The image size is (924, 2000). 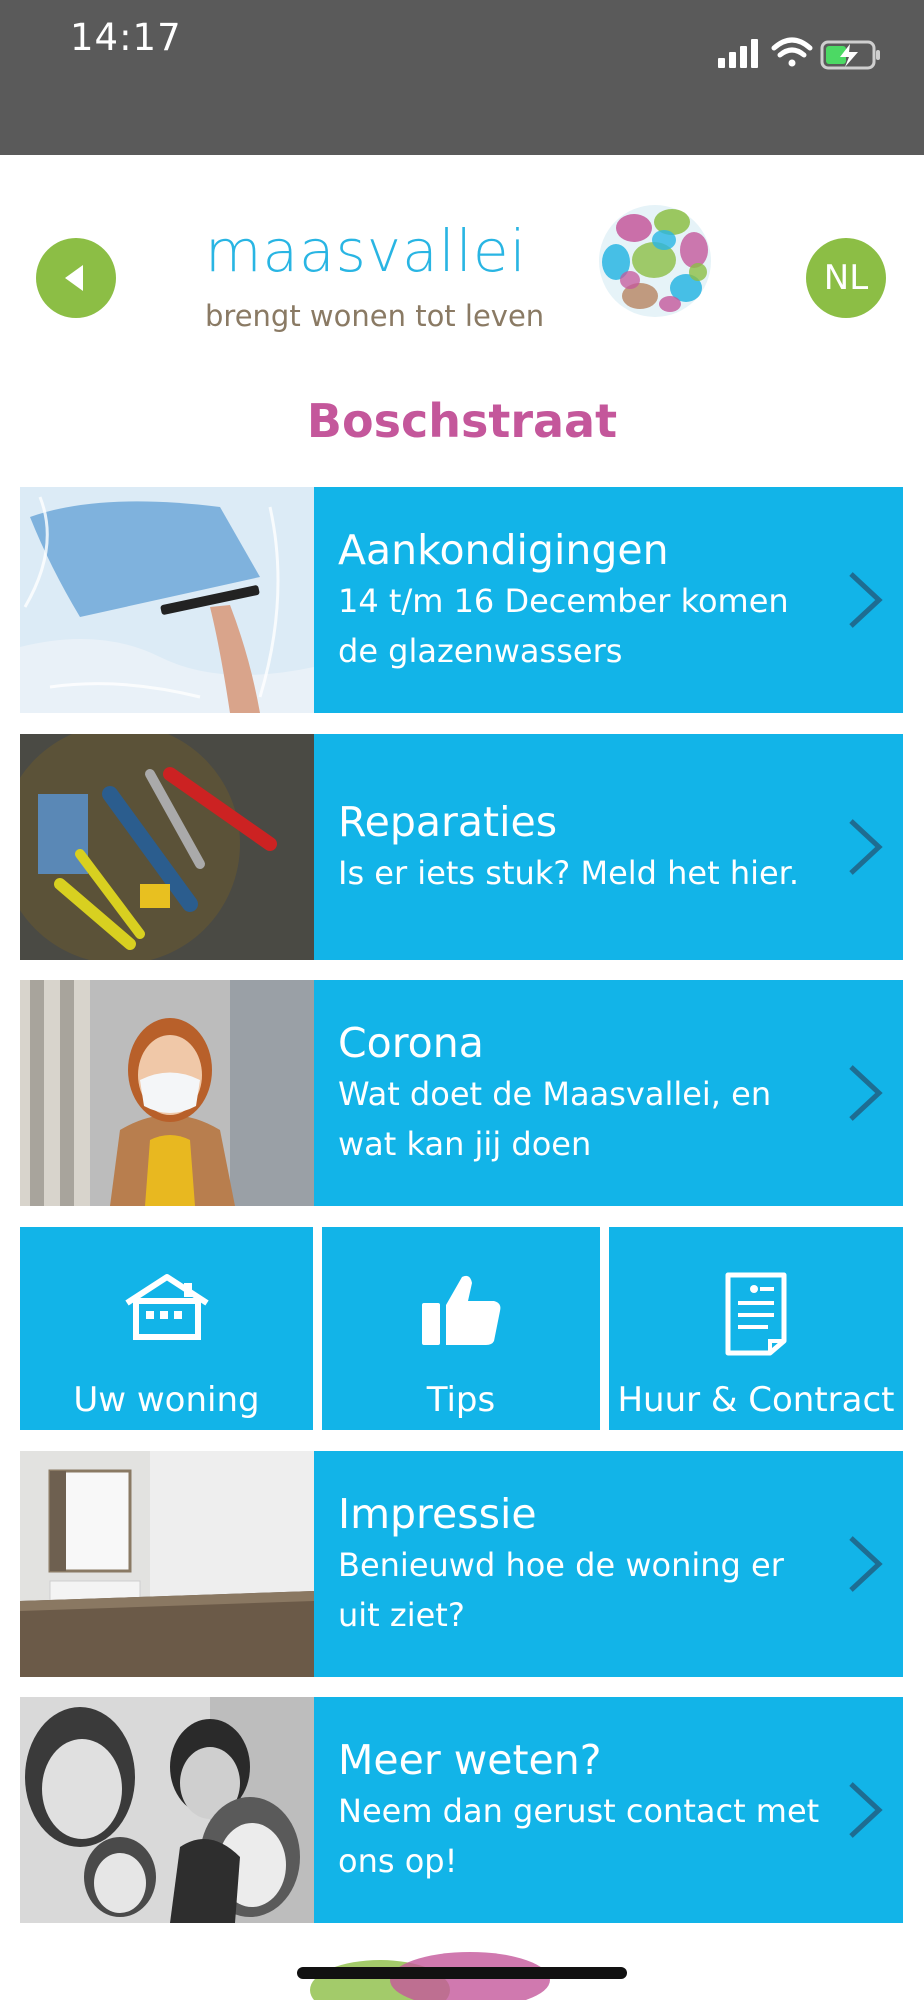 I want to click on grid-tile-tips: Tips, so click(x=461, y=1328).